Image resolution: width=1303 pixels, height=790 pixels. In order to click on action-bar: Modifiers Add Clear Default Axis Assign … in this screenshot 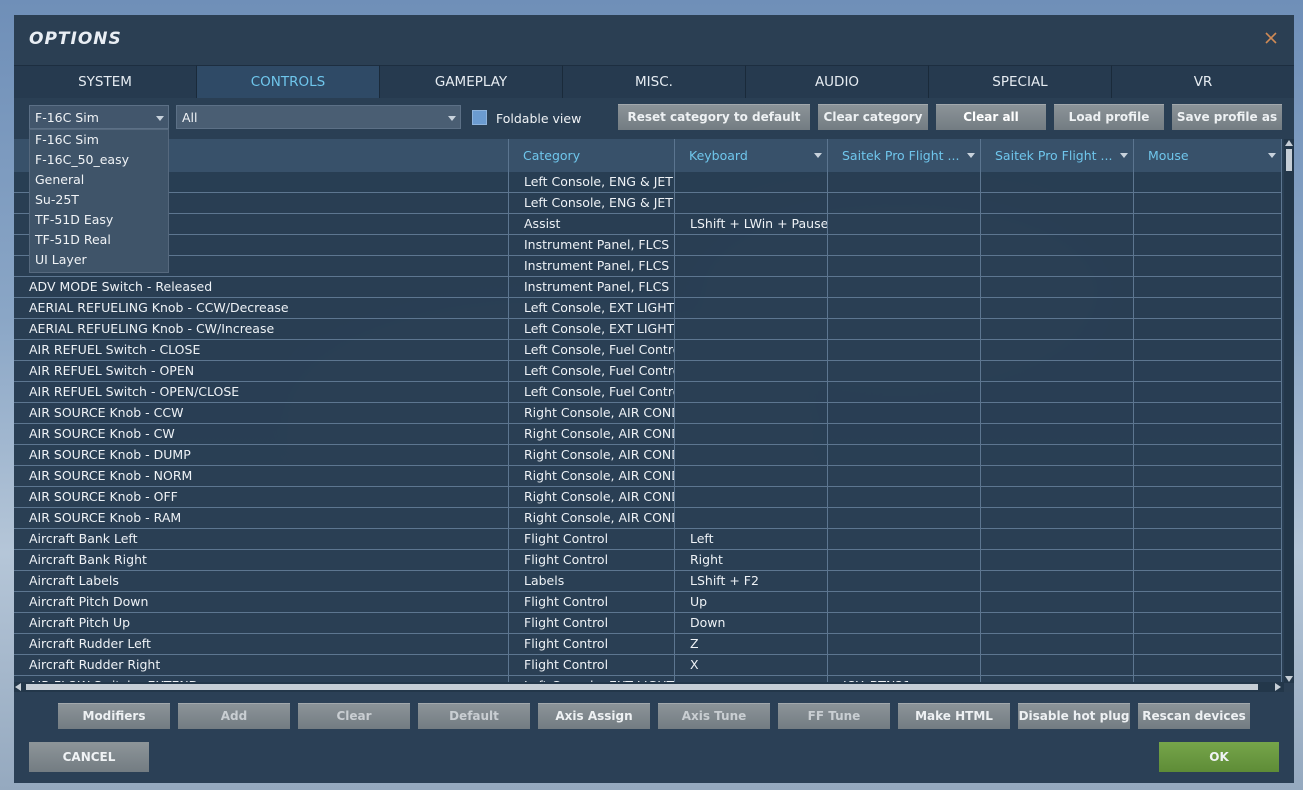, I will do `click(654, 737)`.